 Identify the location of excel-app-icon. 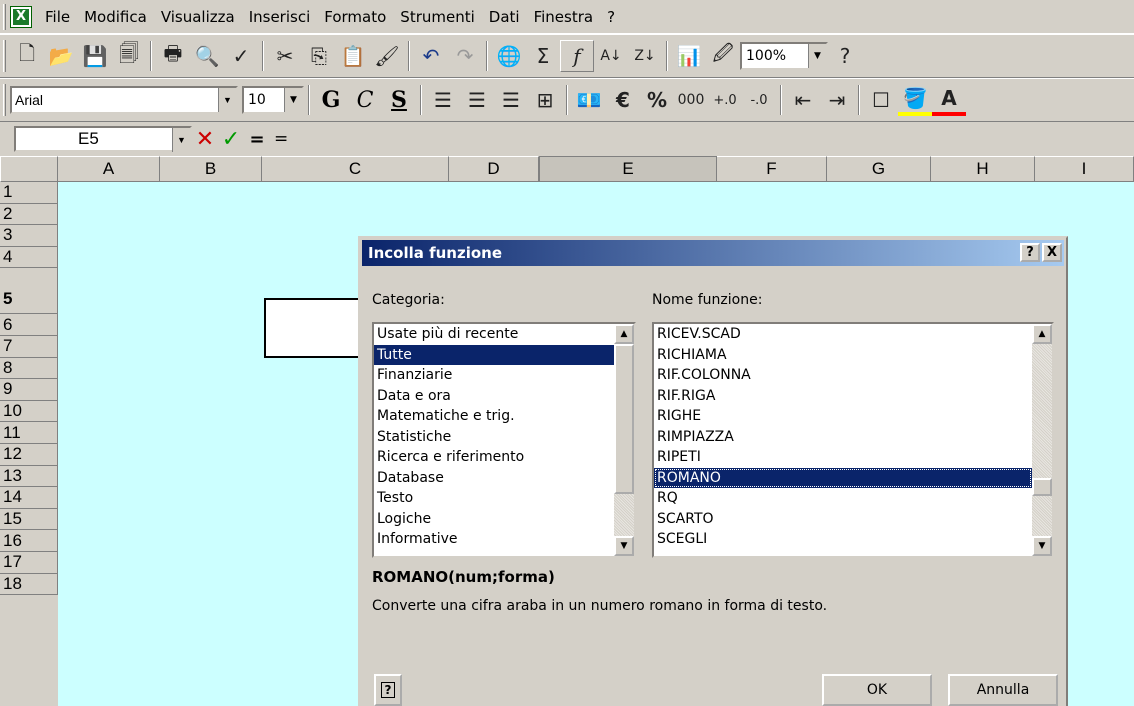
(21, 16).